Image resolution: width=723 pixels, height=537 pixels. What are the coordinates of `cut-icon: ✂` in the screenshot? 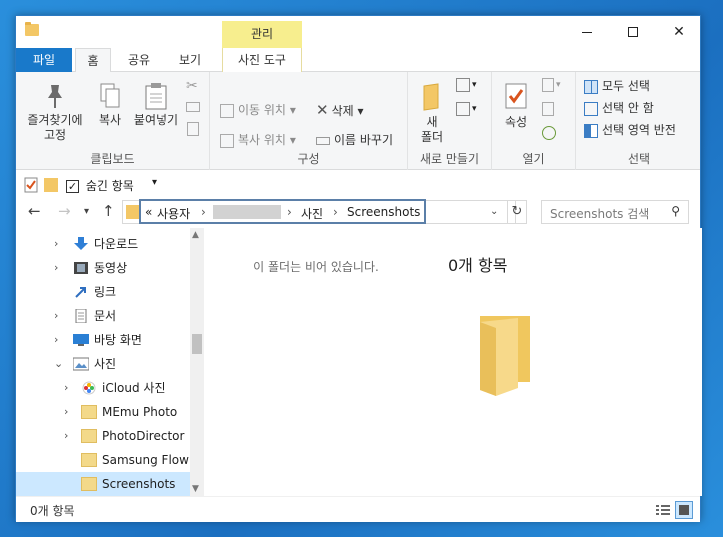 It's located at (192, 86).